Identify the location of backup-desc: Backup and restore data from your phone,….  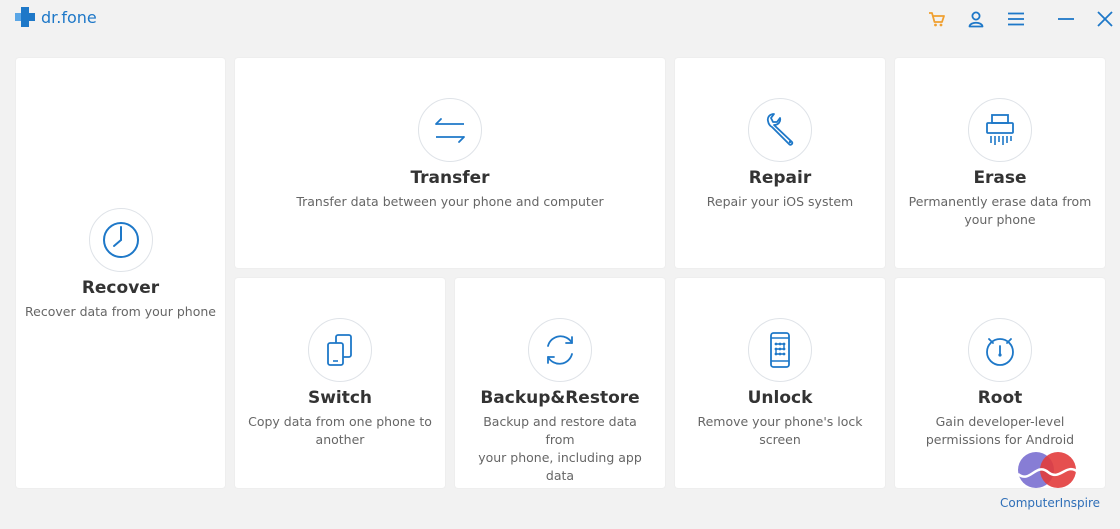
(560, 449).